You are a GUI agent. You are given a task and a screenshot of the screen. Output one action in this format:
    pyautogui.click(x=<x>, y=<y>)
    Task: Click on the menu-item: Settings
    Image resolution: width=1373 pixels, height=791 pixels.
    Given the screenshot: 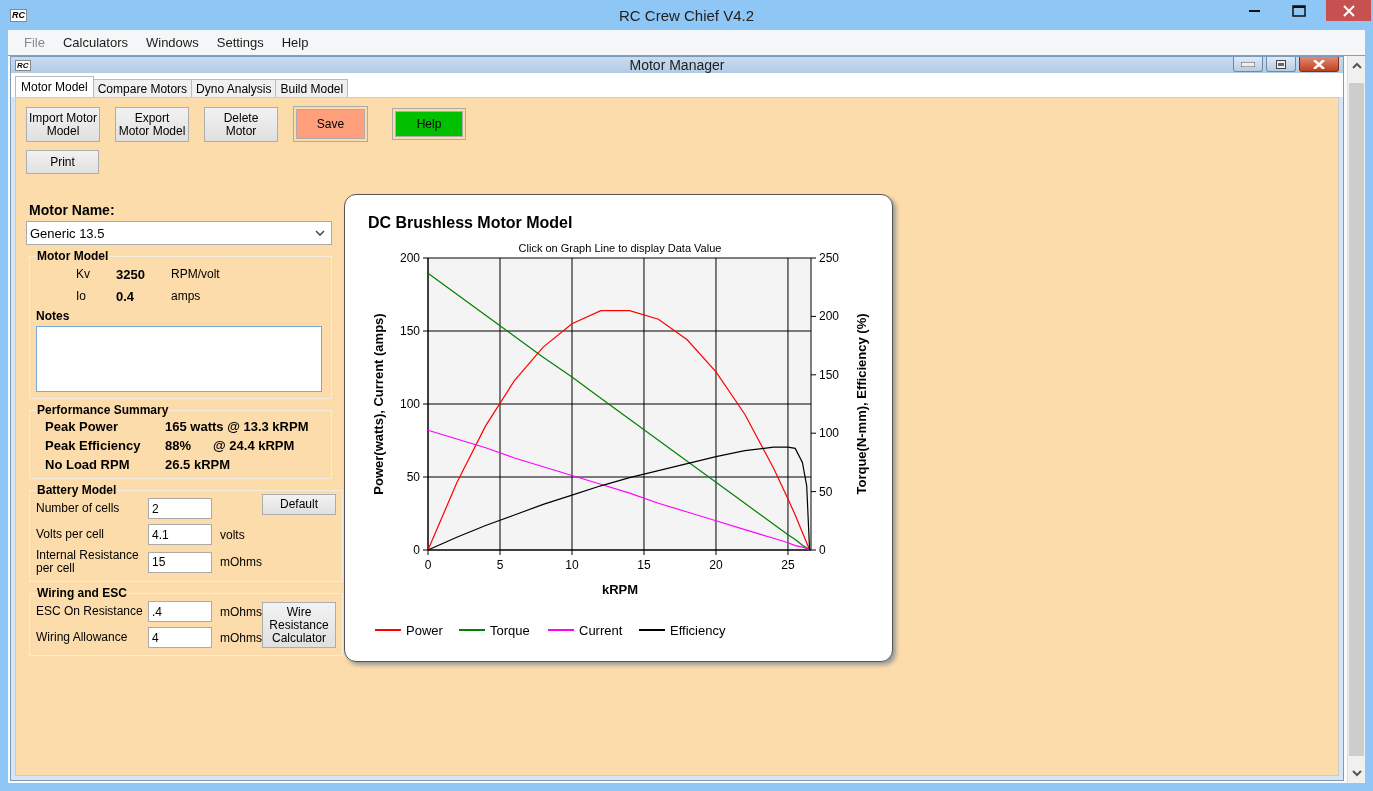 What is the action you would take?
    pyautogui.click(x=240, y=42)
    